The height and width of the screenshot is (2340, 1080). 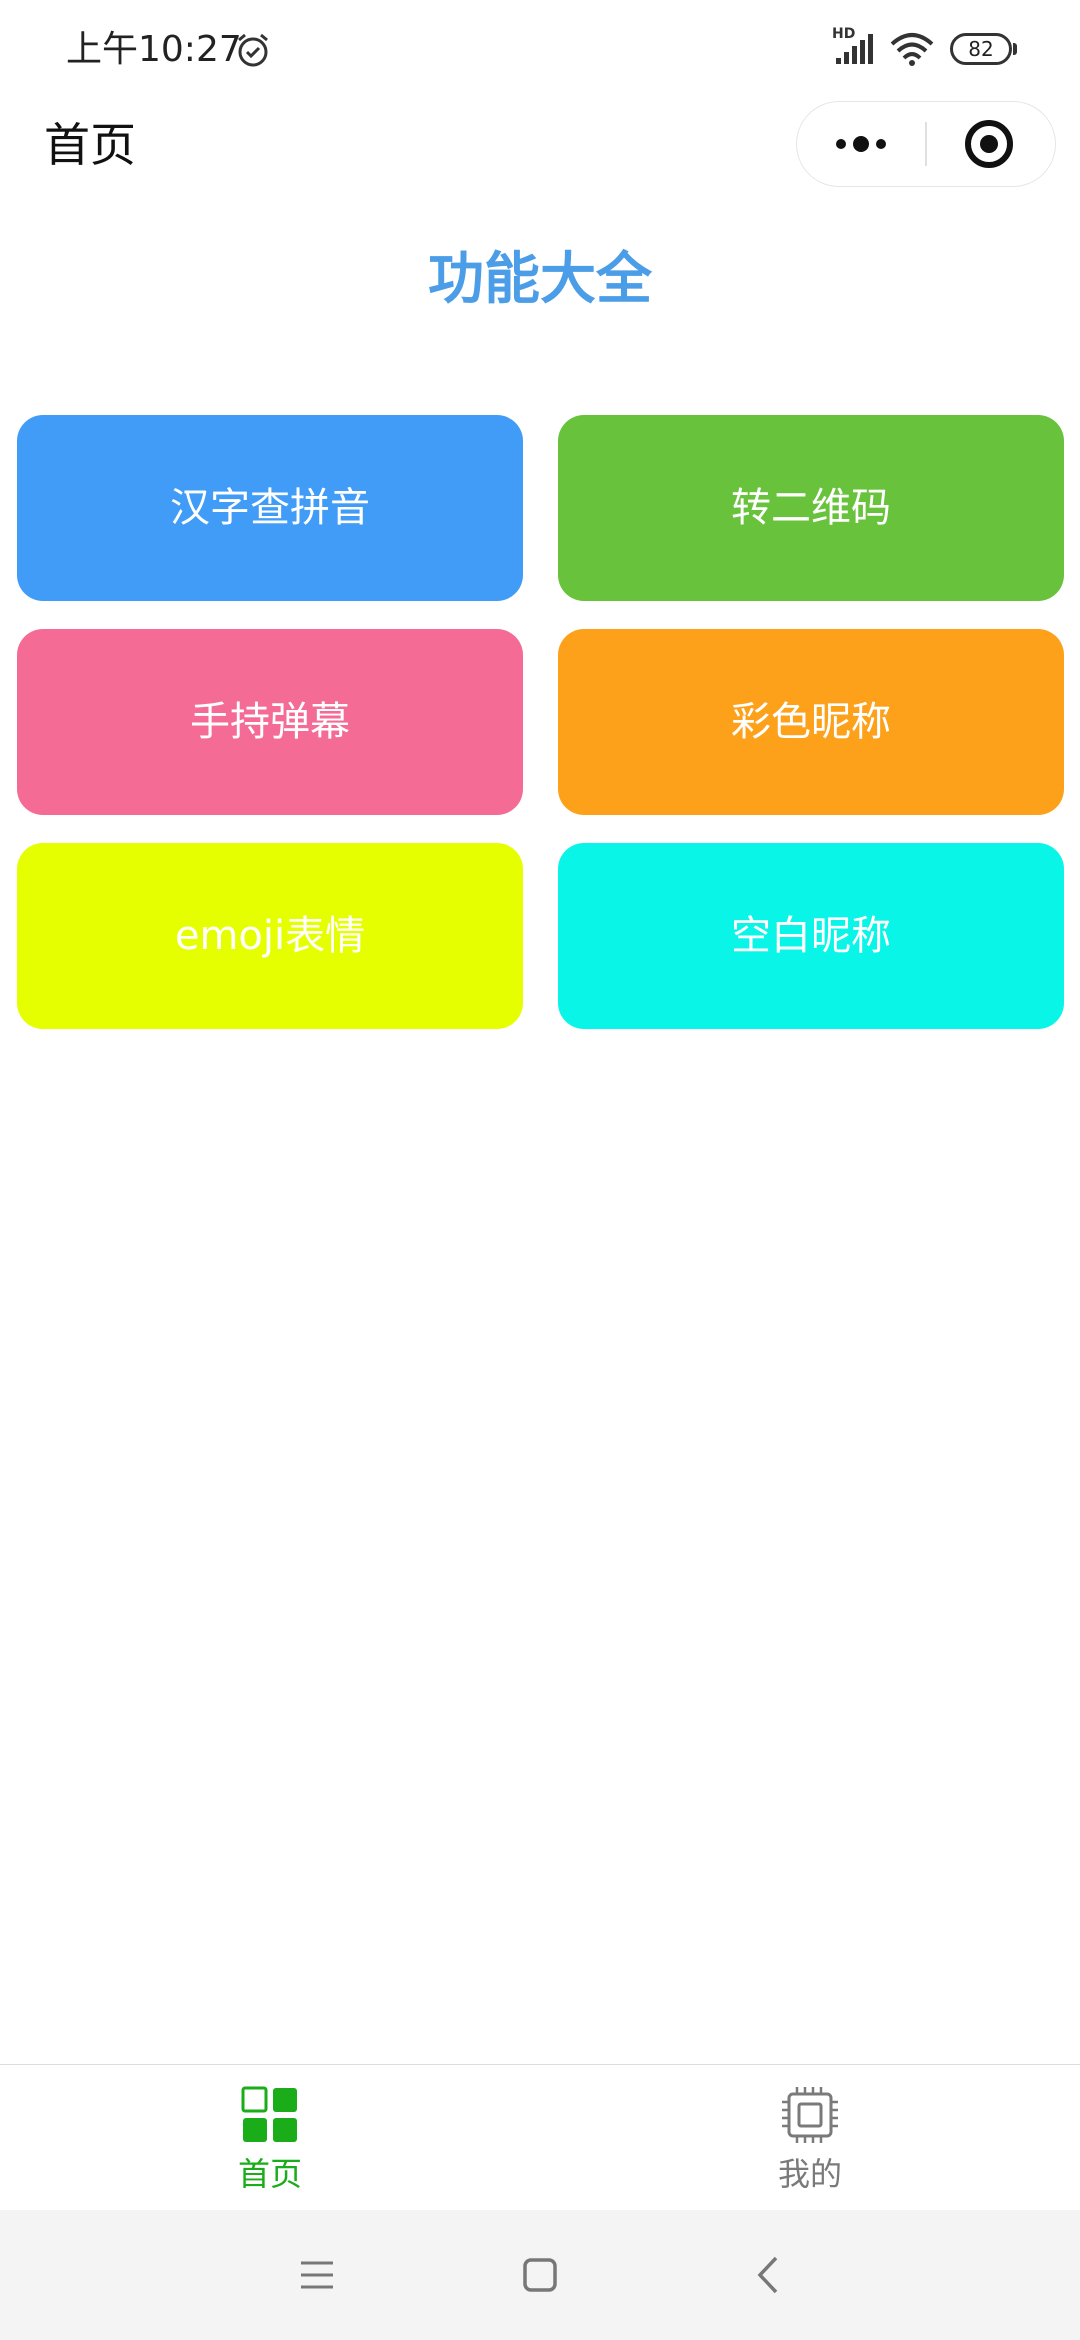 I want to click on tab-bar: 首页 我的, so click(x=540, y=2137).